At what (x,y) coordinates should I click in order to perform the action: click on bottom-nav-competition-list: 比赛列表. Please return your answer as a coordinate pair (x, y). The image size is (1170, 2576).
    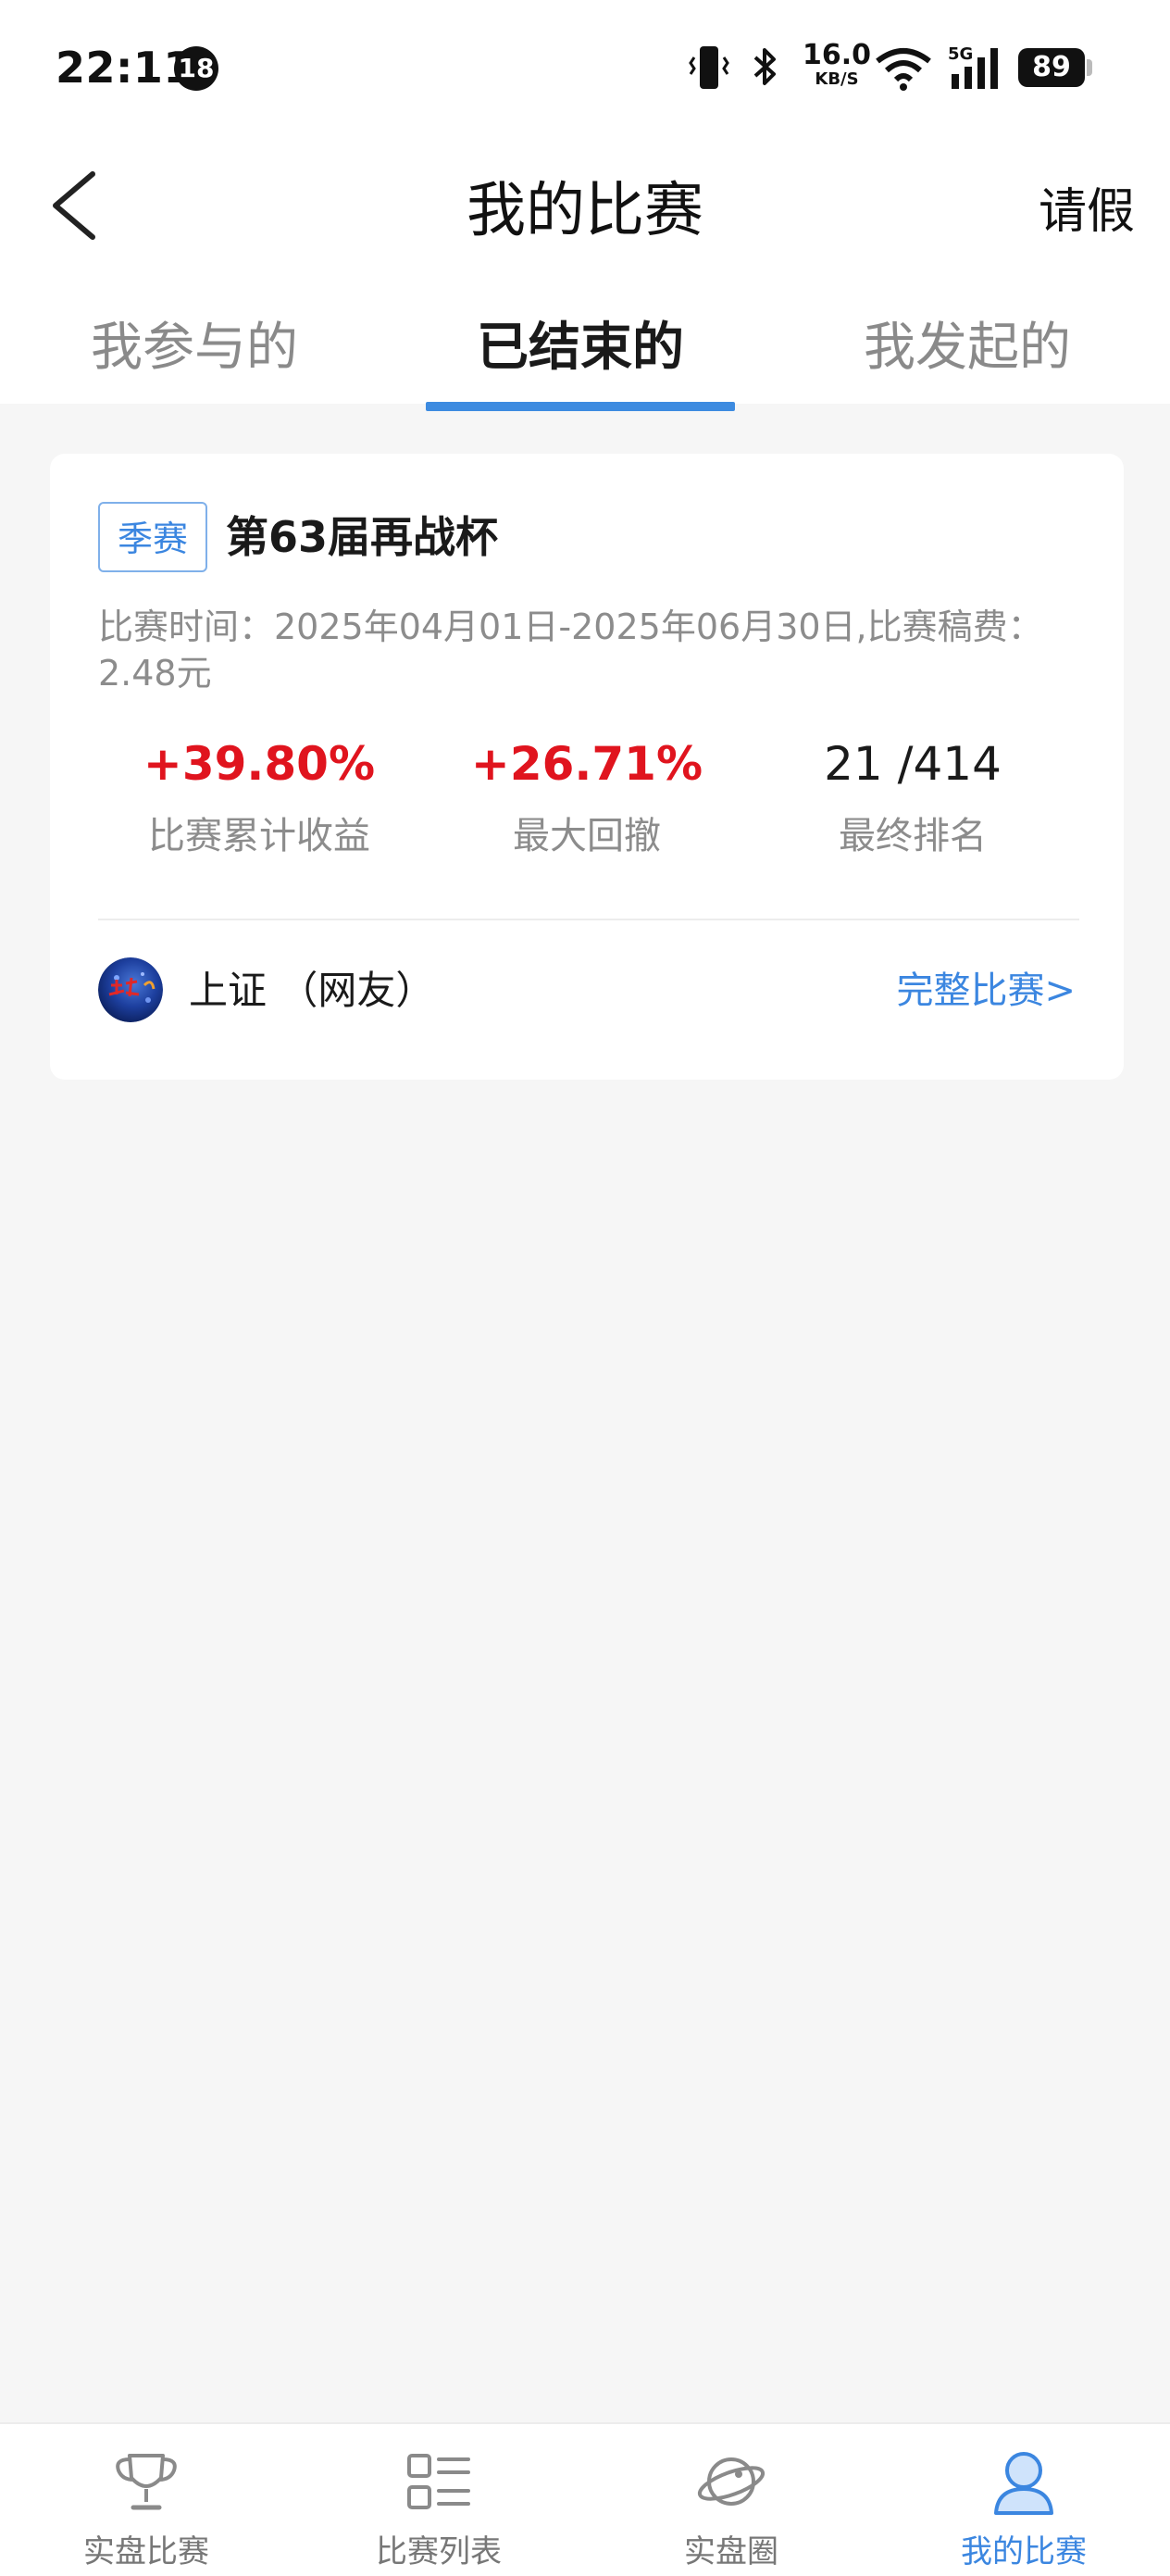
    Looking at the image, I should click on (438, 2500).